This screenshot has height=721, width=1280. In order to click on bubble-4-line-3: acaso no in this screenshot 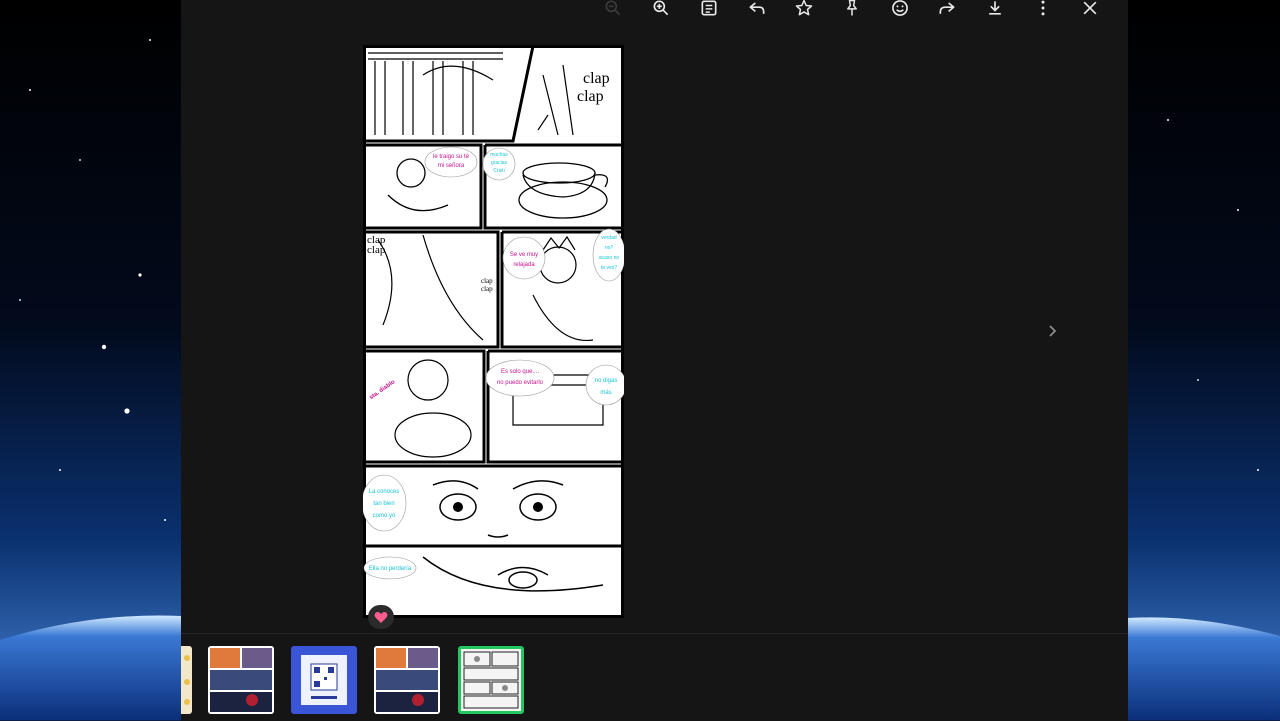, I will do `click(609, 258)`.